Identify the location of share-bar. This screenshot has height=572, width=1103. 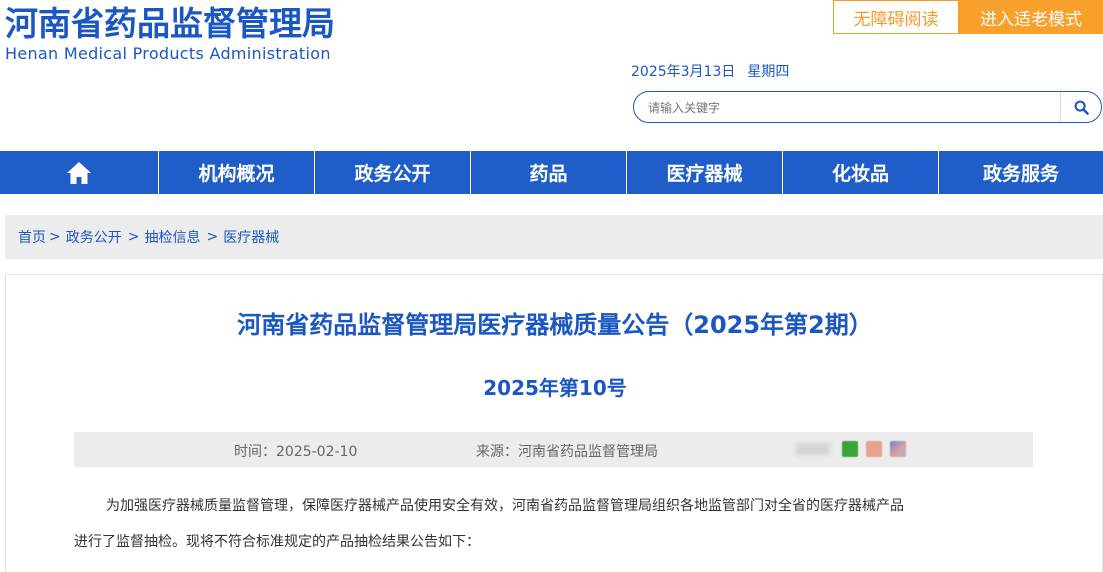
(855, 449).